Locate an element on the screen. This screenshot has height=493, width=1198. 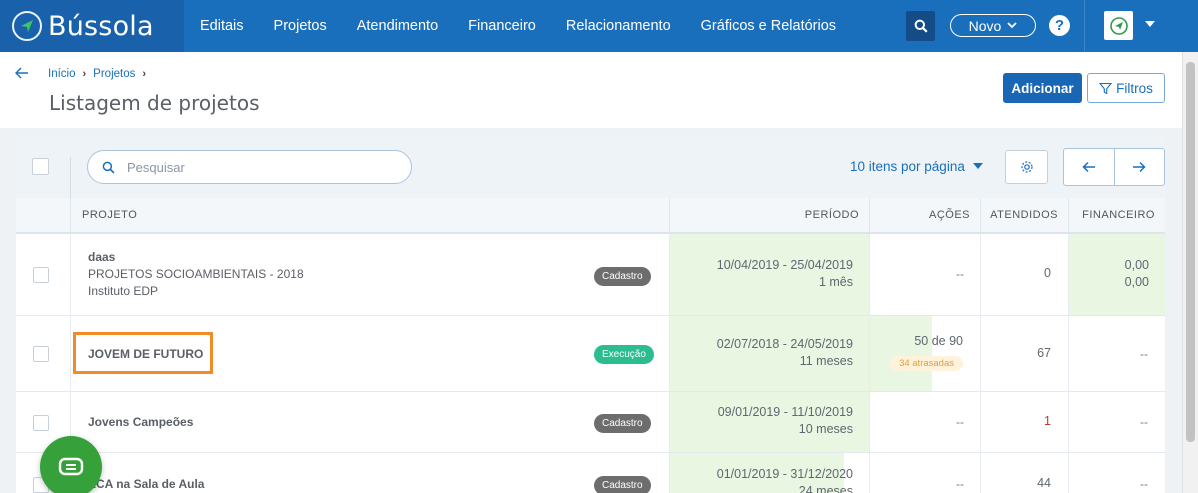
acoes-cell: 50 de 90 34 atrasadas is located at coordinates (924, 353).